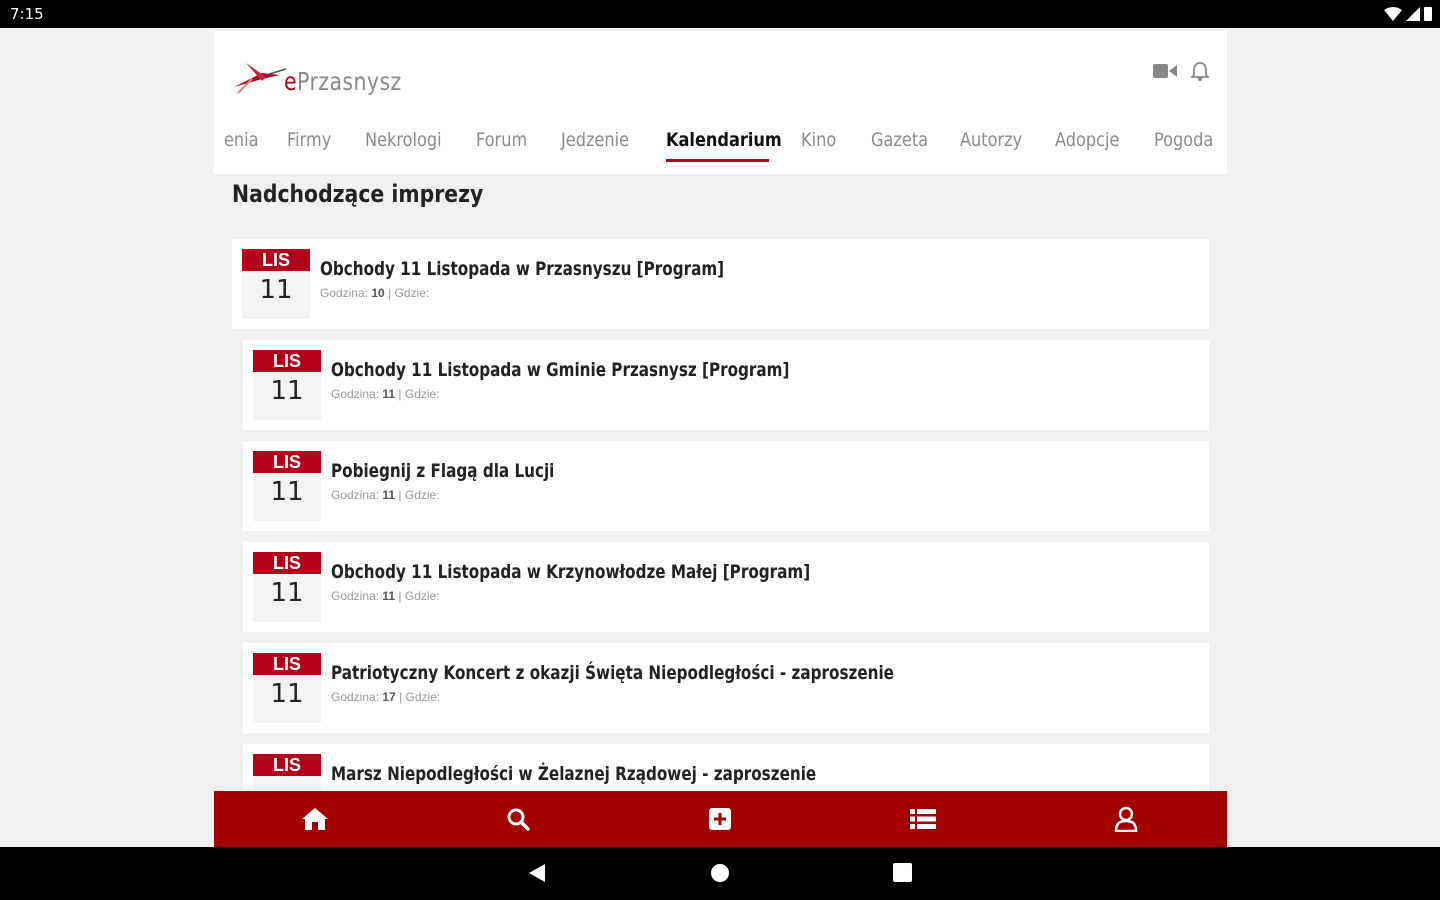 The height and width of the screenshot is (900, 1440). I want to click on event-meta: Godzina: 17 | Gdzie:, so click(385, 697).